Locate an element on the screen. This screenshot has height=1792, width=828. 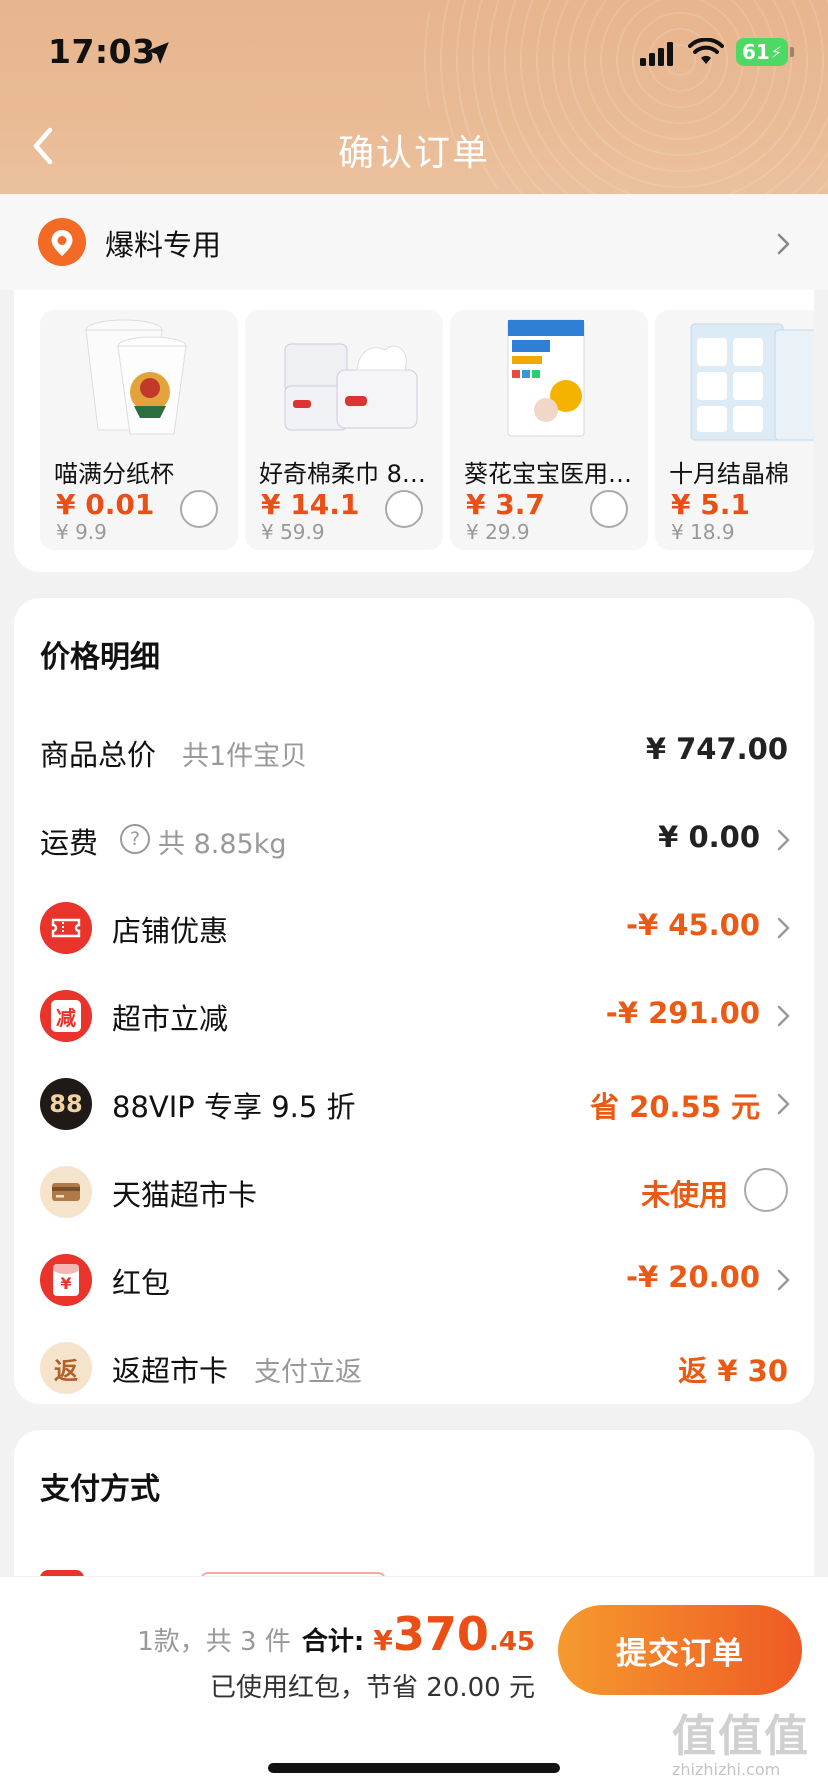
tmall-card-radio is located at coordinates (766, 1190).